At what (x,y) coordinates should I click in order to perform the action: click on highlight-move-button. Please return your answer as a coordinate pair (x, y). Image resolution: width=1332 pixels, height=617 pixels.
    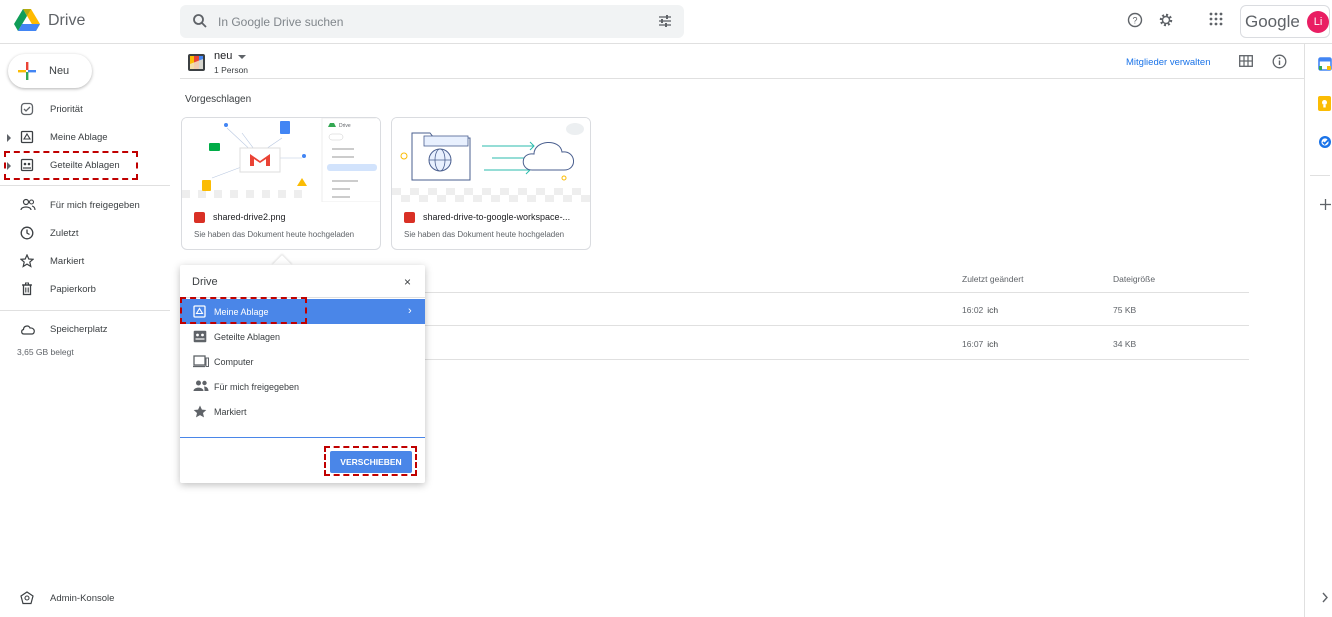
    Looking at the image, I should click on (370, 461).